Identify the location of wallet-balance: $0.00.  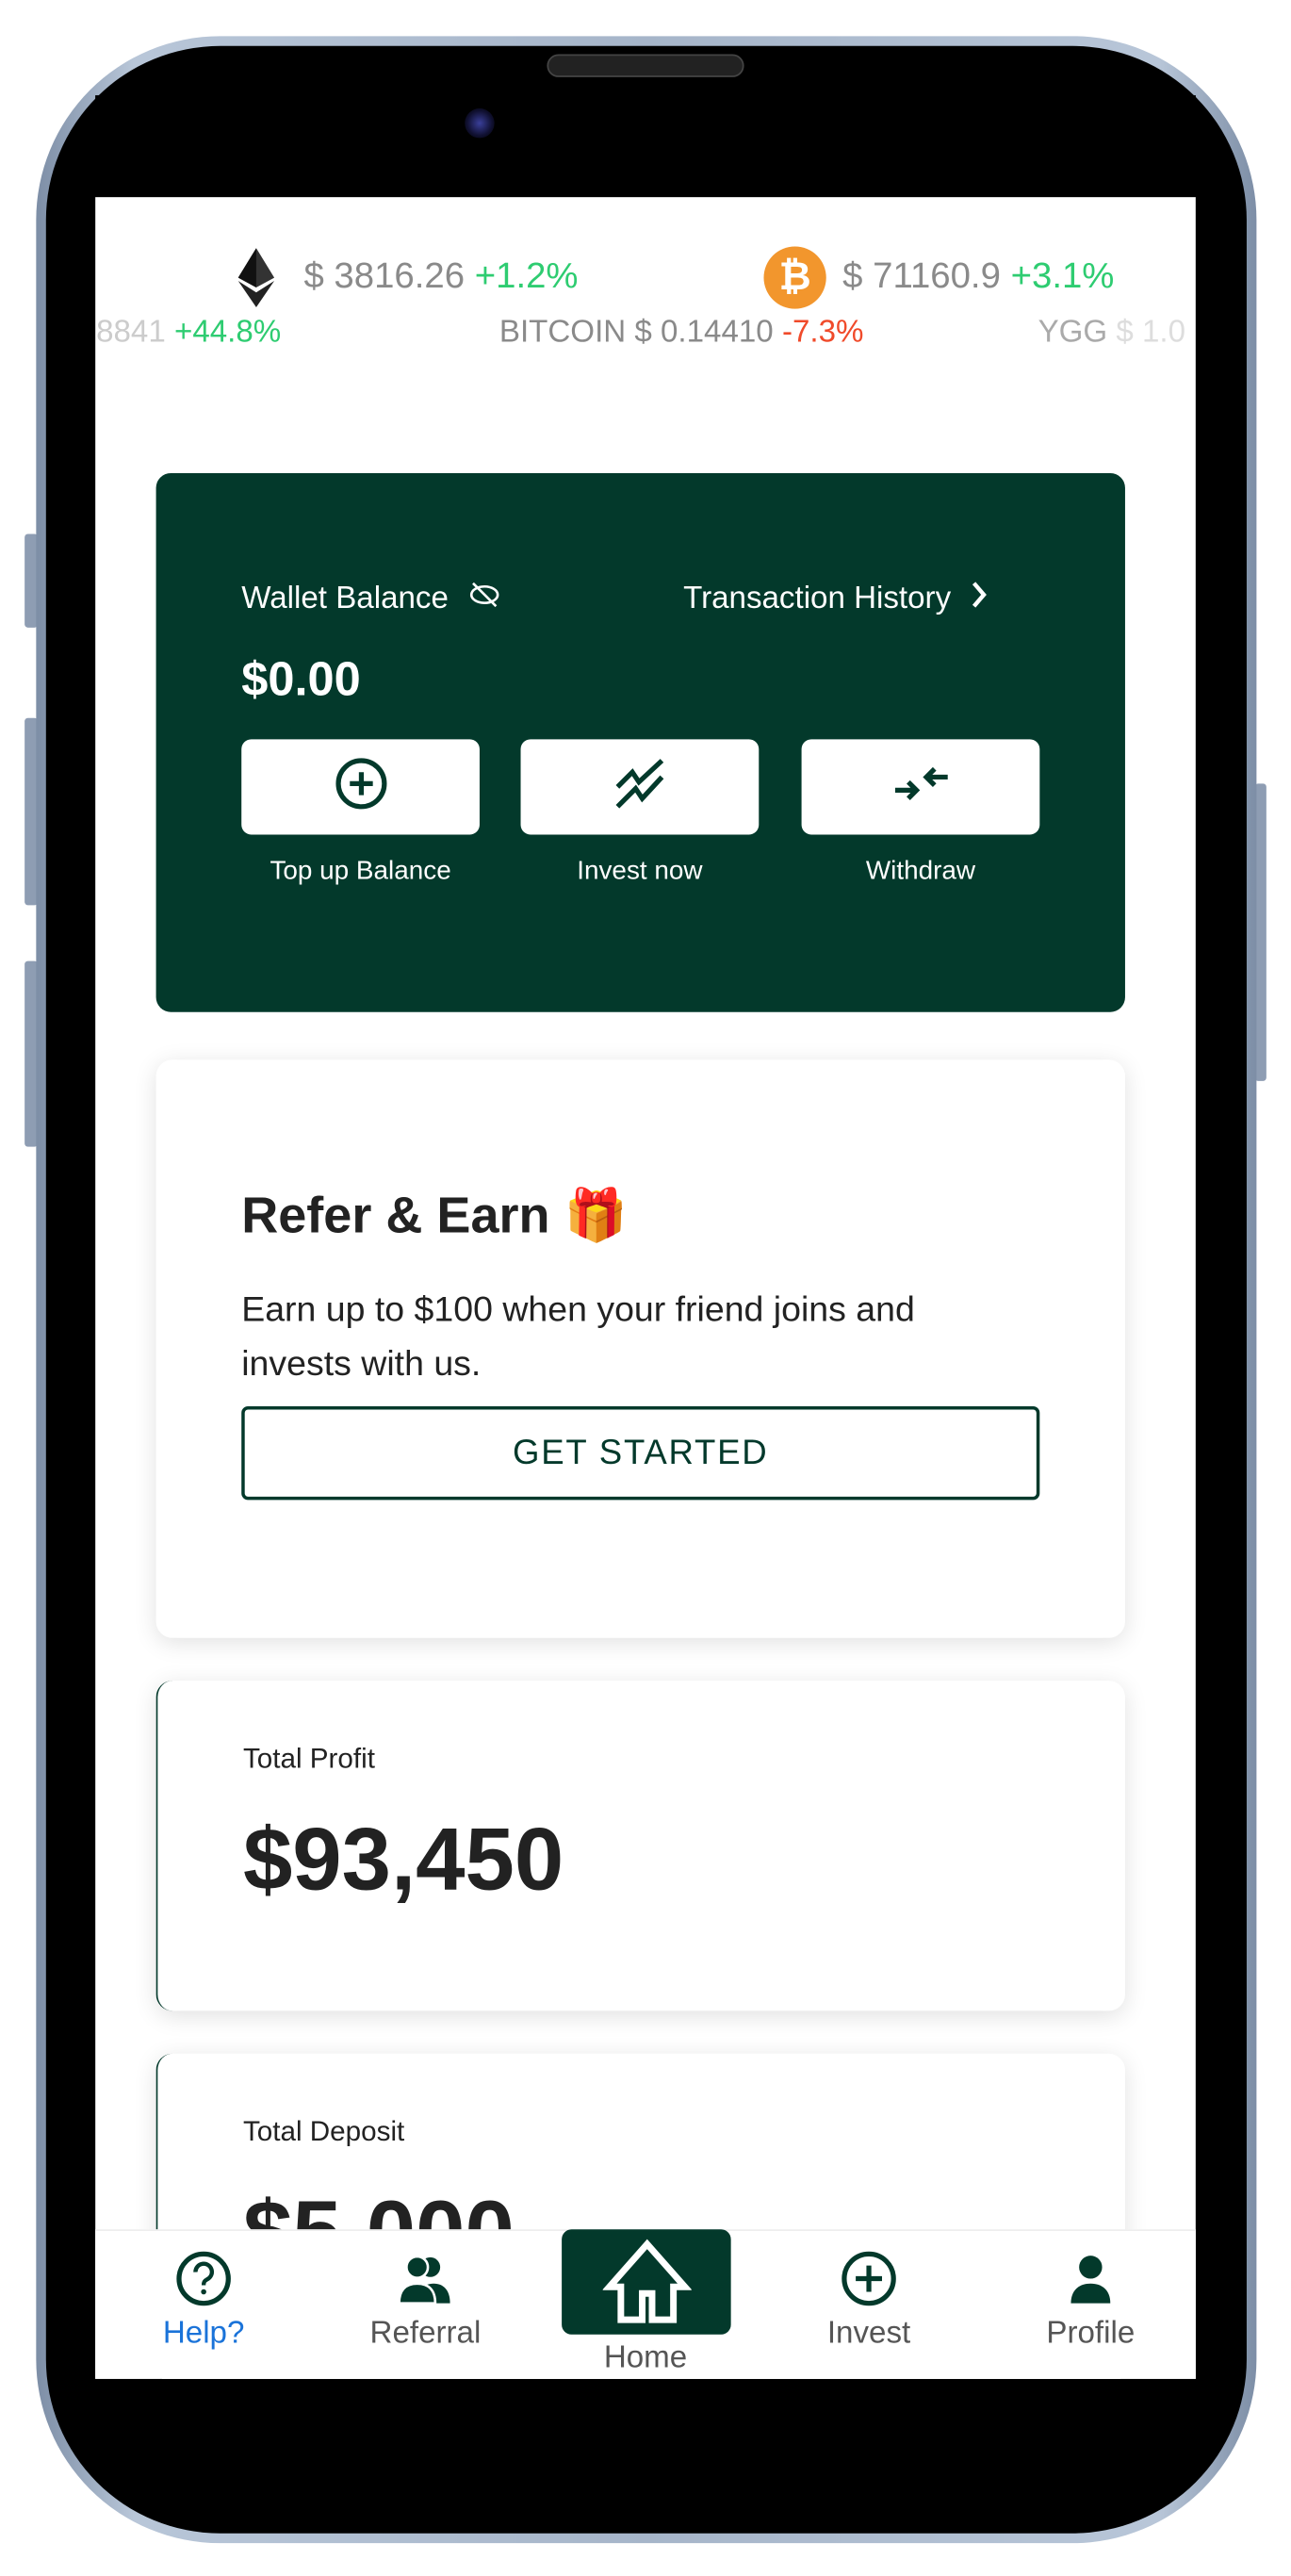
(301, 680).